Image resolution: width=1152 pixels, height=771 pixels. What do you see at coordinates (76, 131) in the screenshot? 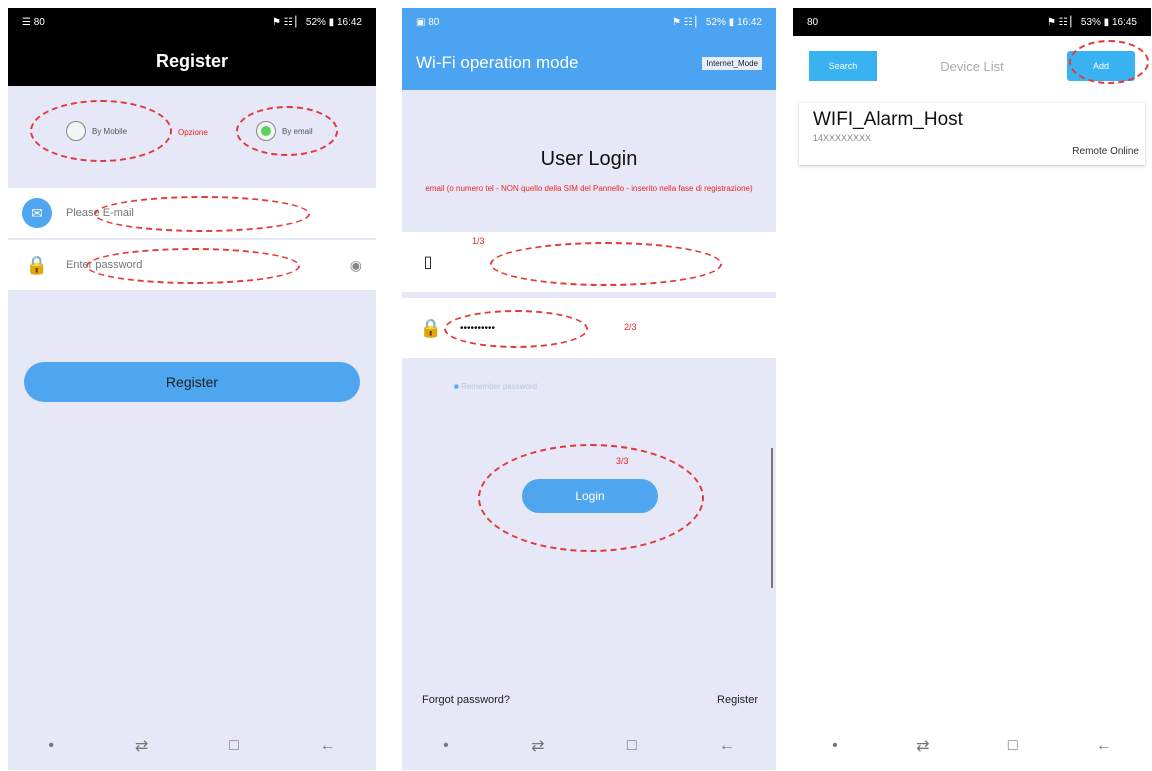
I see `radio-unselected-icon` at bounding box center [76, 131].